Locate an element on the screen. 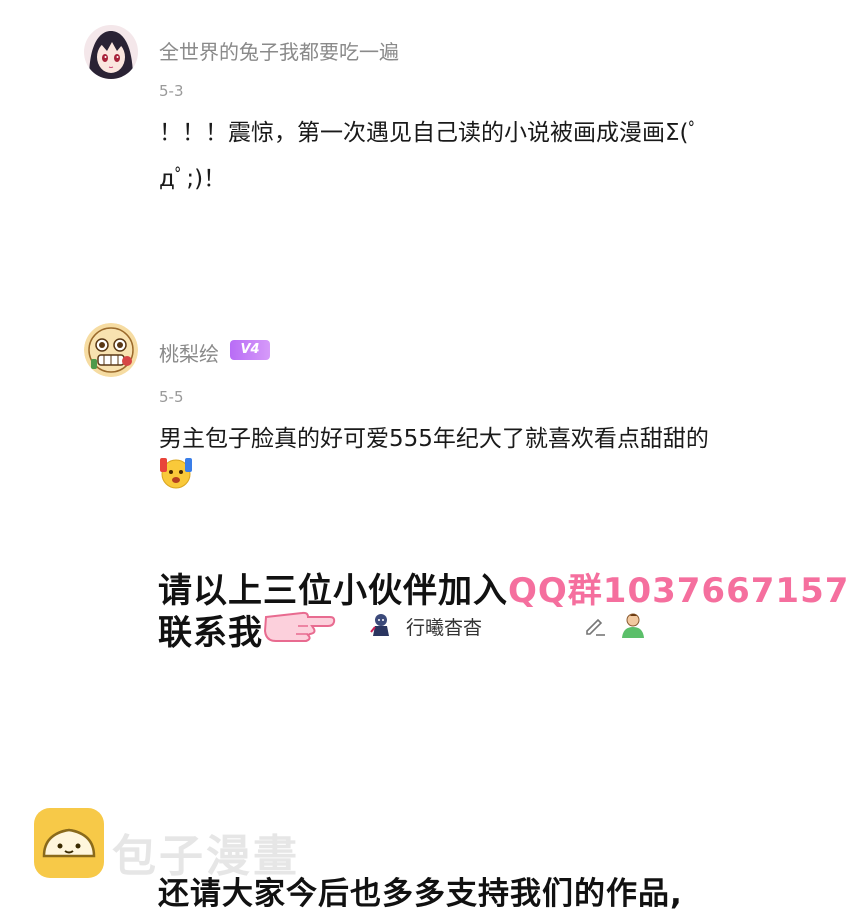 This screenshot has height=913, width=850. comment-date: 5-3 is located at coordinates (171, 91).